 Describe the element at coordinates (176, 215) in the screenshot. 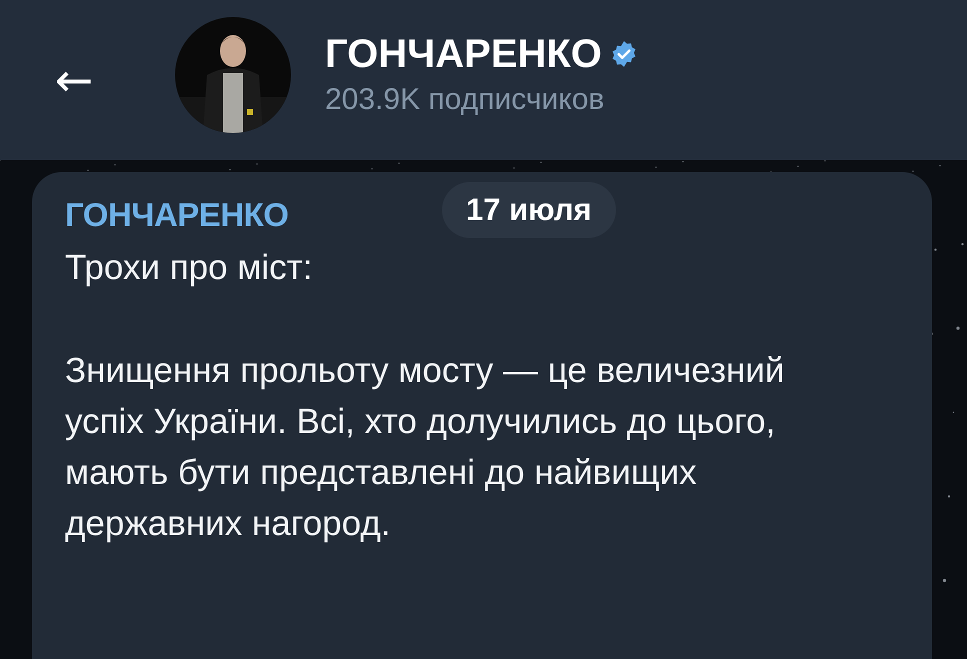

I see `sender-name: ГОНЧАРЕНКО` at that location.